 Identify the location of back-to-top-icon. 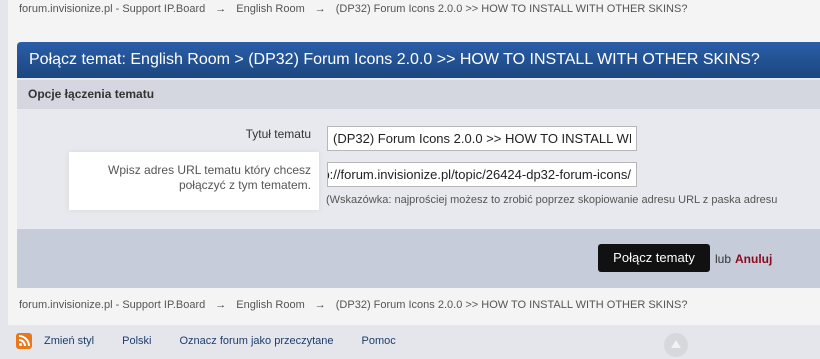
(676, 345).